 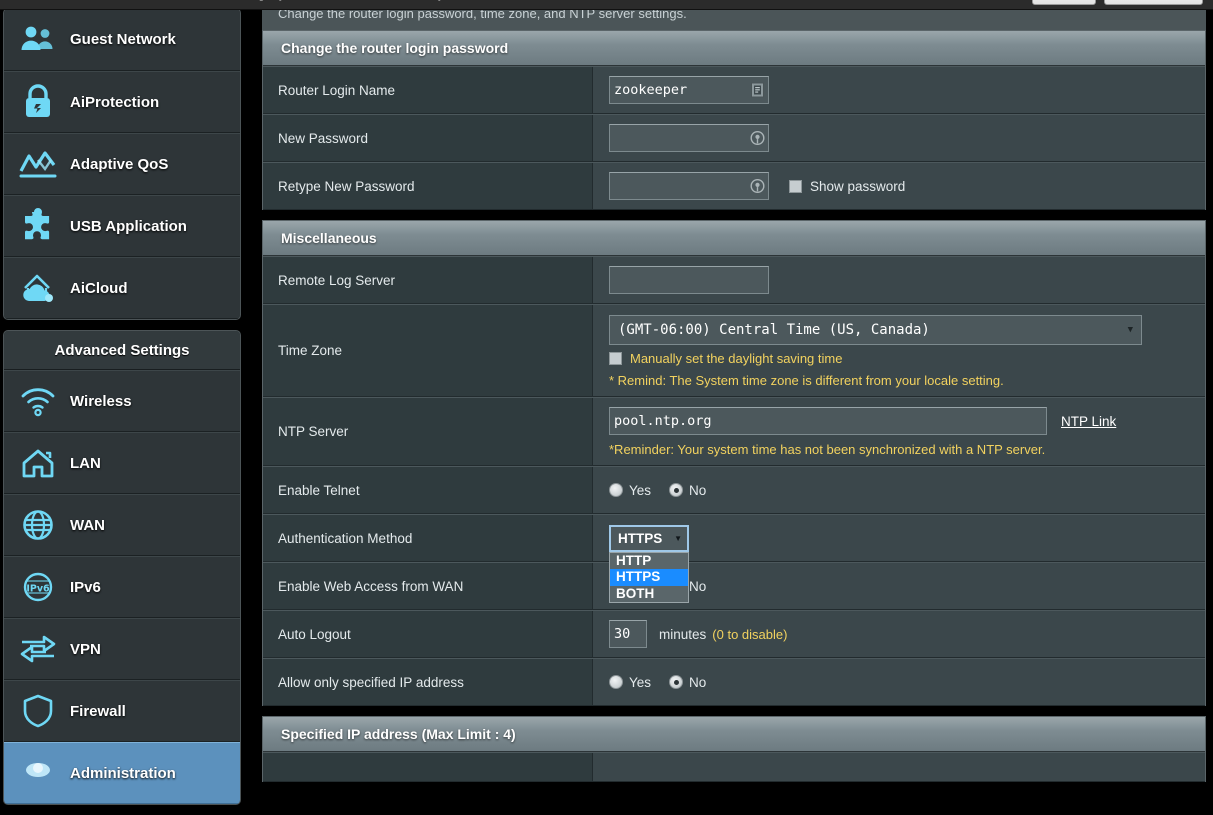 What do you see at coordinates (640, 538) in the screenshot?
I see `authentication-method-selected-value: HTTPS` at bounding box center [640, 538].